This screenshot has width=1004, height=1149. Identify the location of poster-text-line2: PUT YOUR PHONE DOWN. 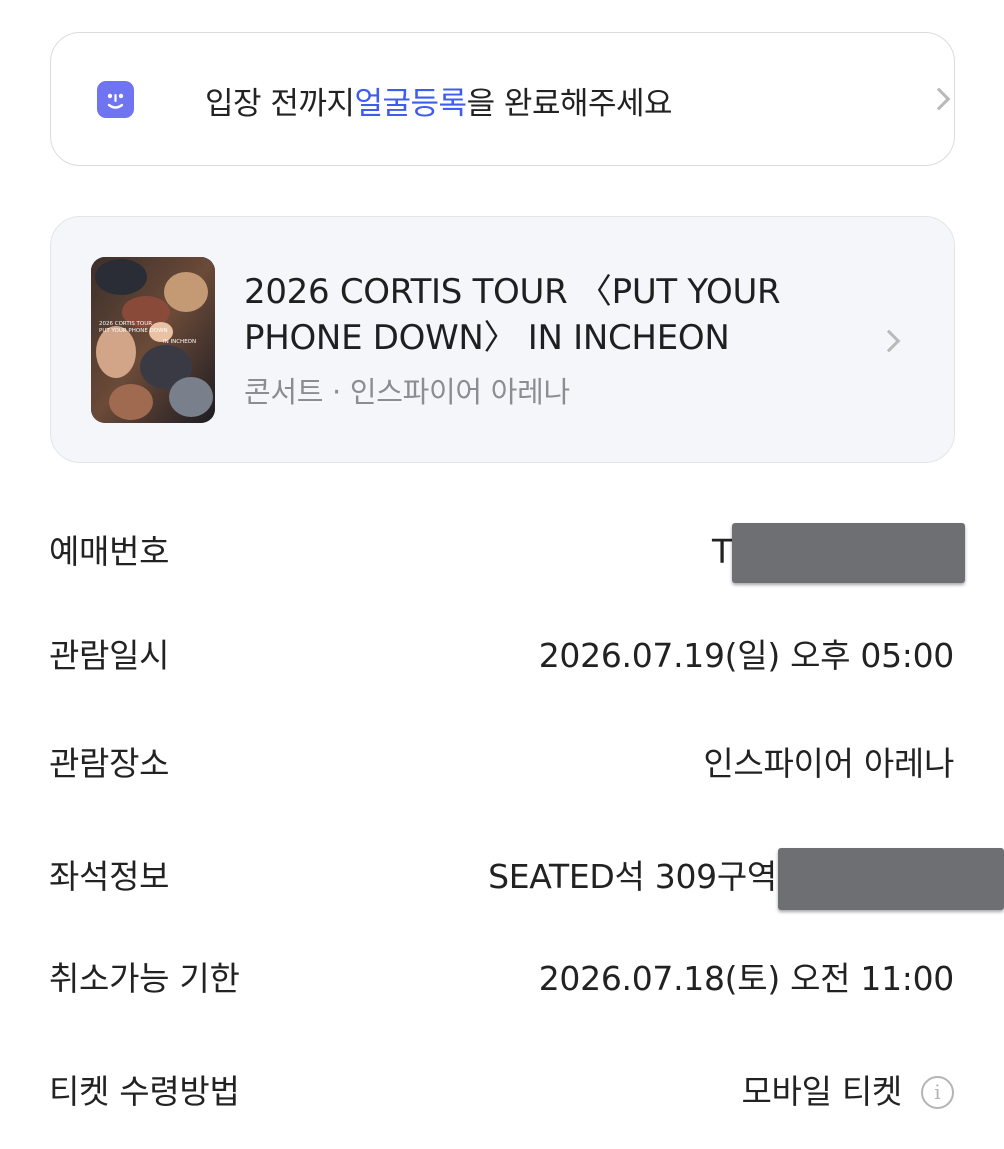
(133, 331).